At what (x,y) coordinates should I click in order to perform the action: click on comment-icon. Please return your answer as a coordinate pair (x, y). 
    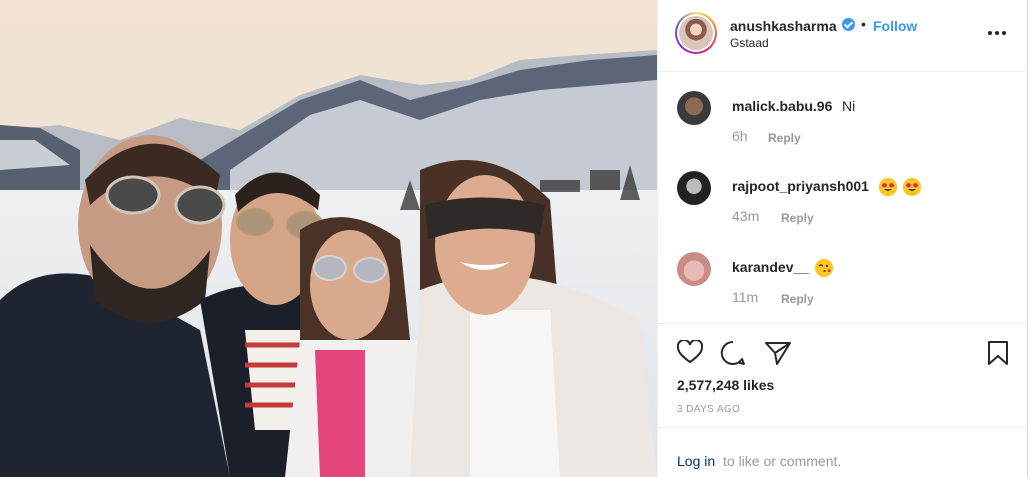
    Looking at the image, I should click on (733, 355).